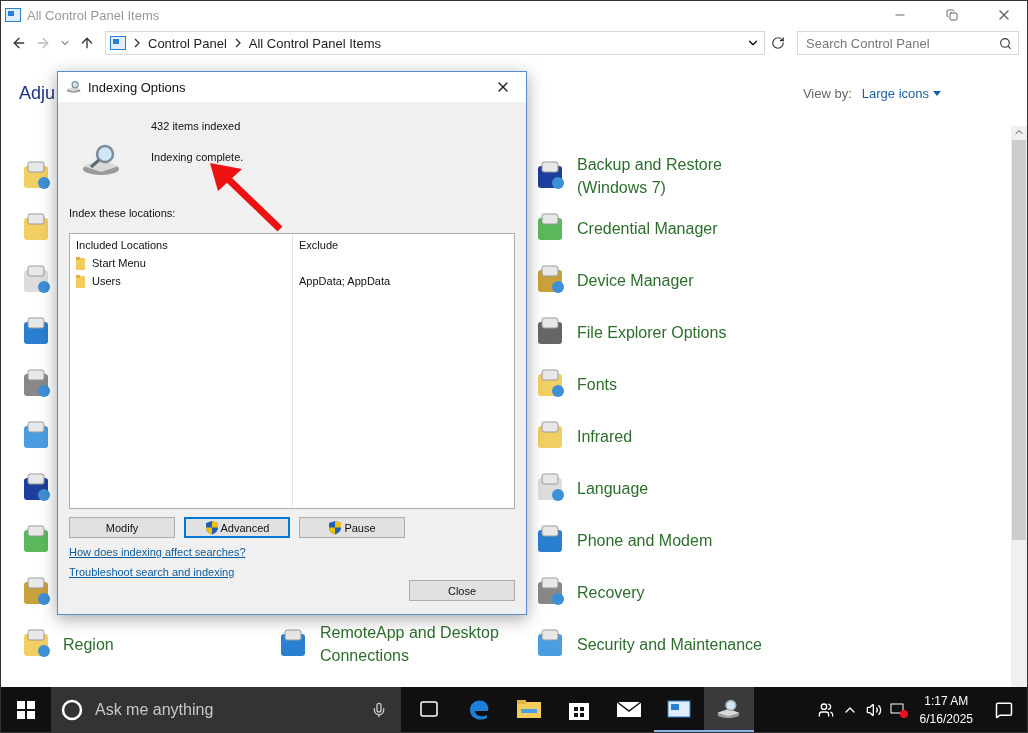  Describe the element at coordinates (197, 157) in the screenshot. I see `indexing-status: Indexing complete.` at that location.